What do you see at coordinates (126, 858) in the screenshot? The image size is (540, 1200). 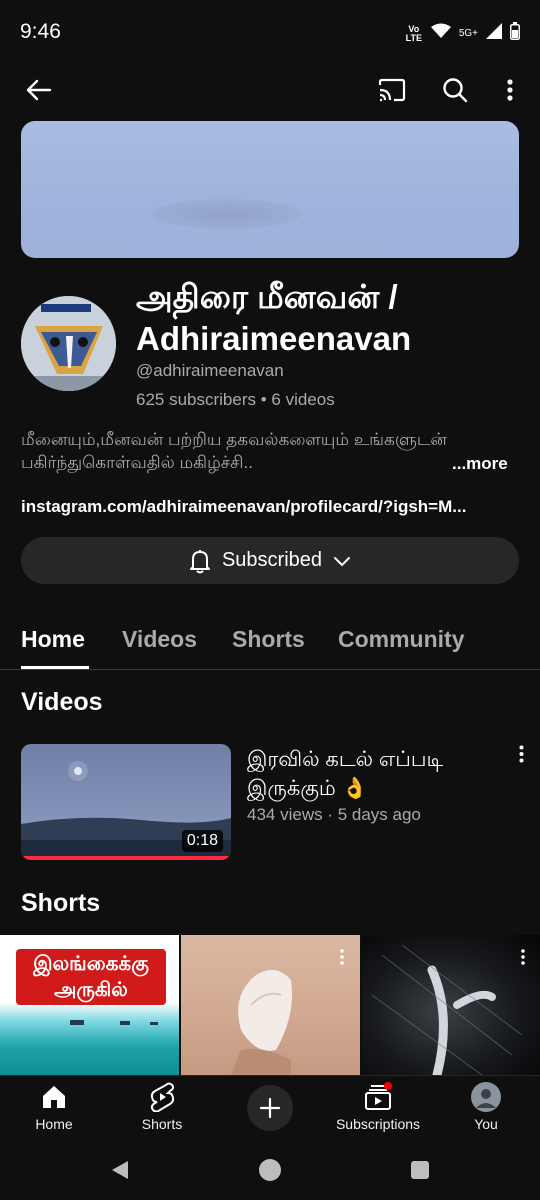 I see `watch-progress-bar` at bounding box center [126, 858].